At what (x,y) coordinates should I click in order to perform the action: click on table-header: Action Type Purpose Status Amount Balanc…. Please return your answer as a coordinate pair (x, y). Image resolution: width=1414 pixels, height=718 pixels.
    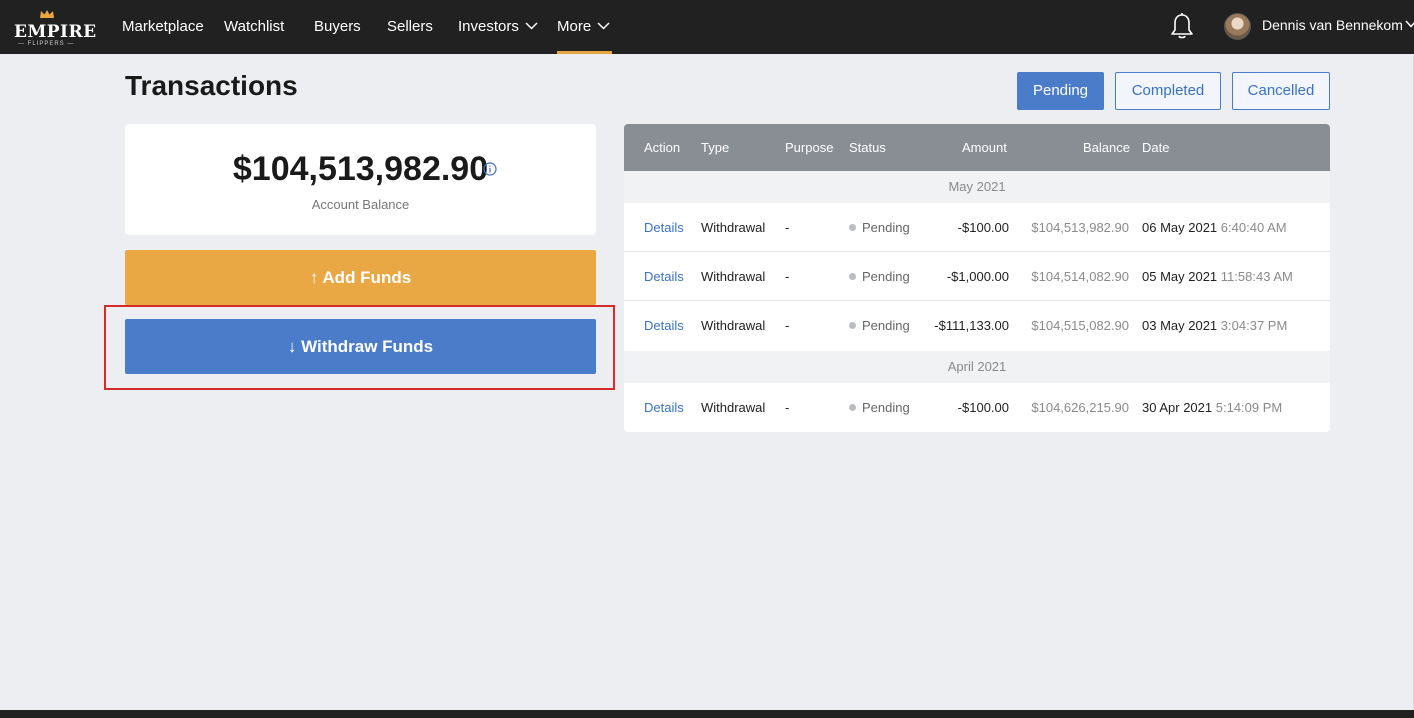
    Looking at the image, I should click on (977, 147).